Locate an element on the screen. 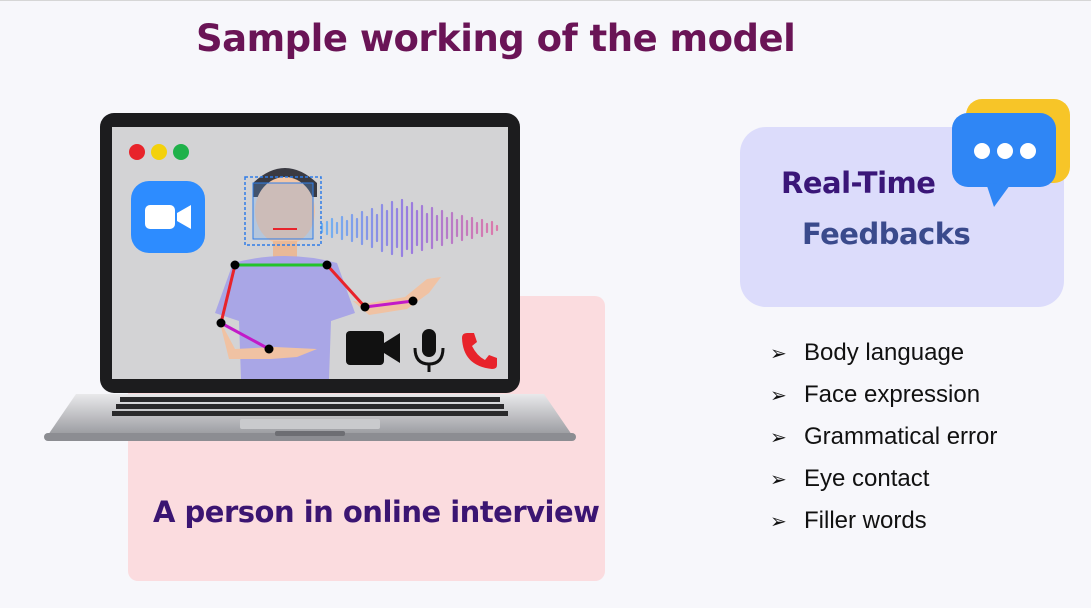 The width and height of the screenshot is (1091, 608). video-camera-icon is located at coordinates (374, 348).